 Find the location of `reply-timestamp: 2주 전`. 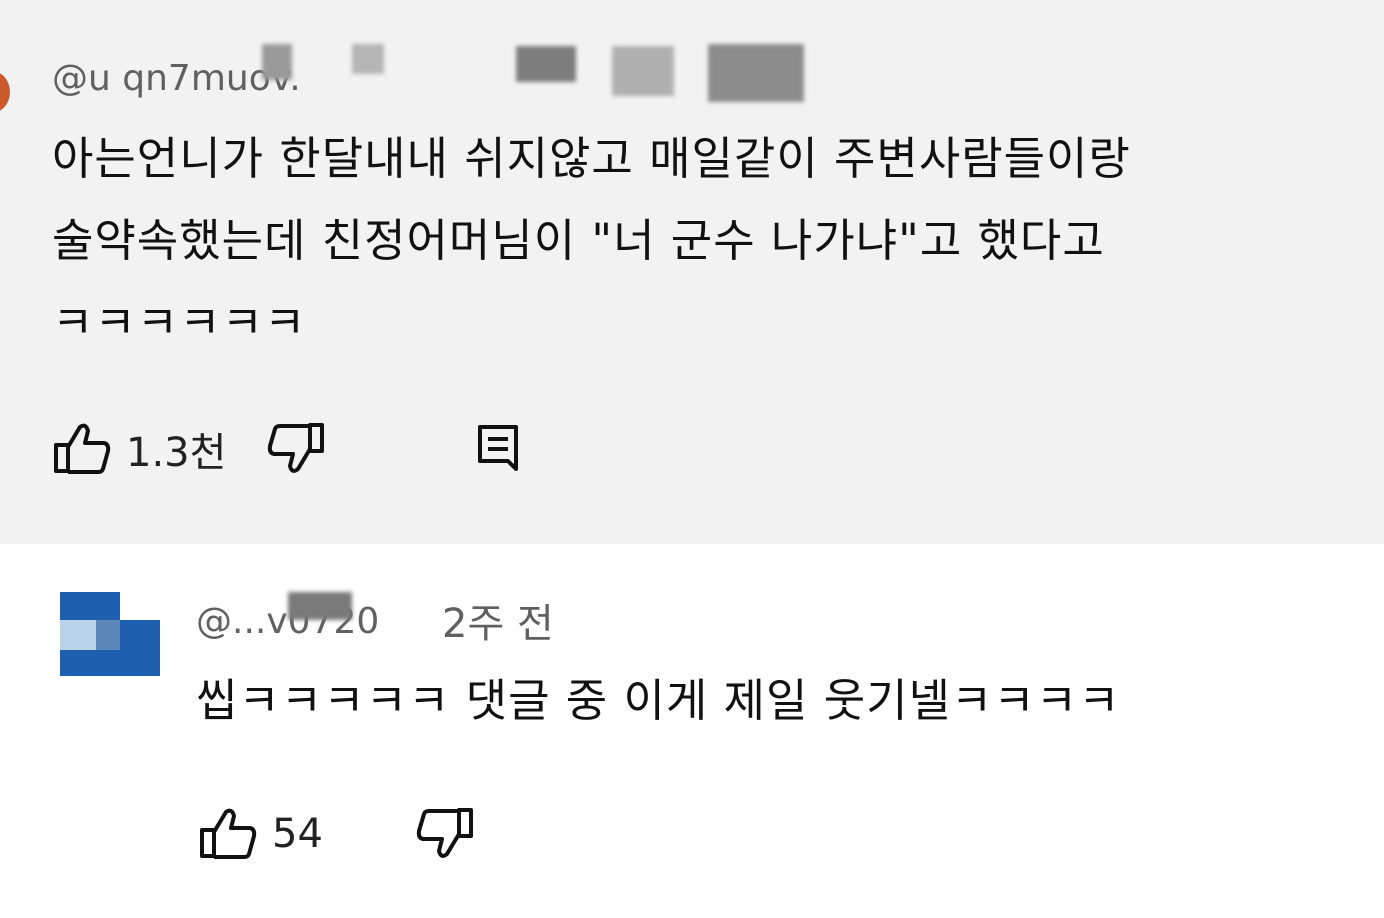

reply-timestamp: 2주 전 is located at coordinates (498, 624).